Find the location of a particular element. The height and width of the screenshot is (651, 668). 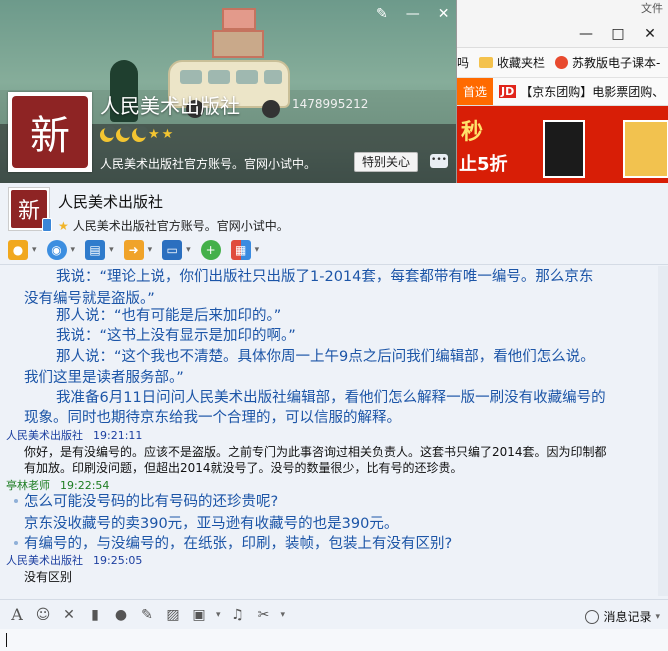

browser-title-bar: 文件 — □ ✕ is located at coordinates (562, 24).